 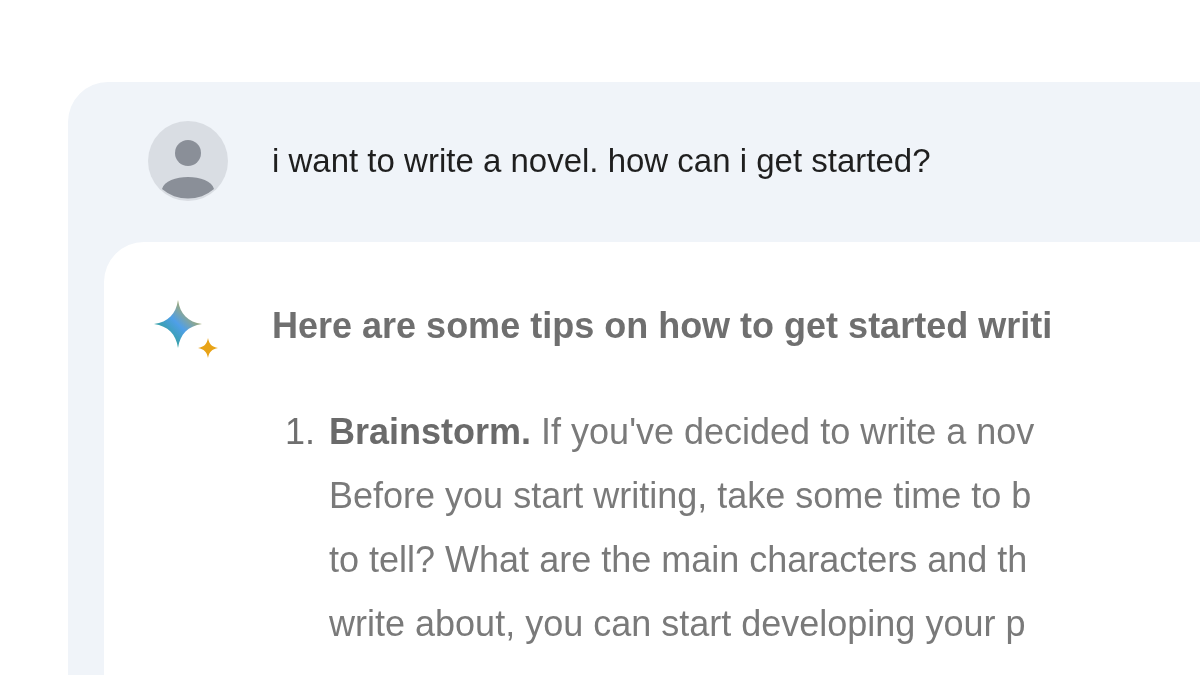 What do you see at coordinates (679, 560) in the screenshot?
I see `response-text-line: to tell? What are the main characters and th` at bounding box center [679, 560].